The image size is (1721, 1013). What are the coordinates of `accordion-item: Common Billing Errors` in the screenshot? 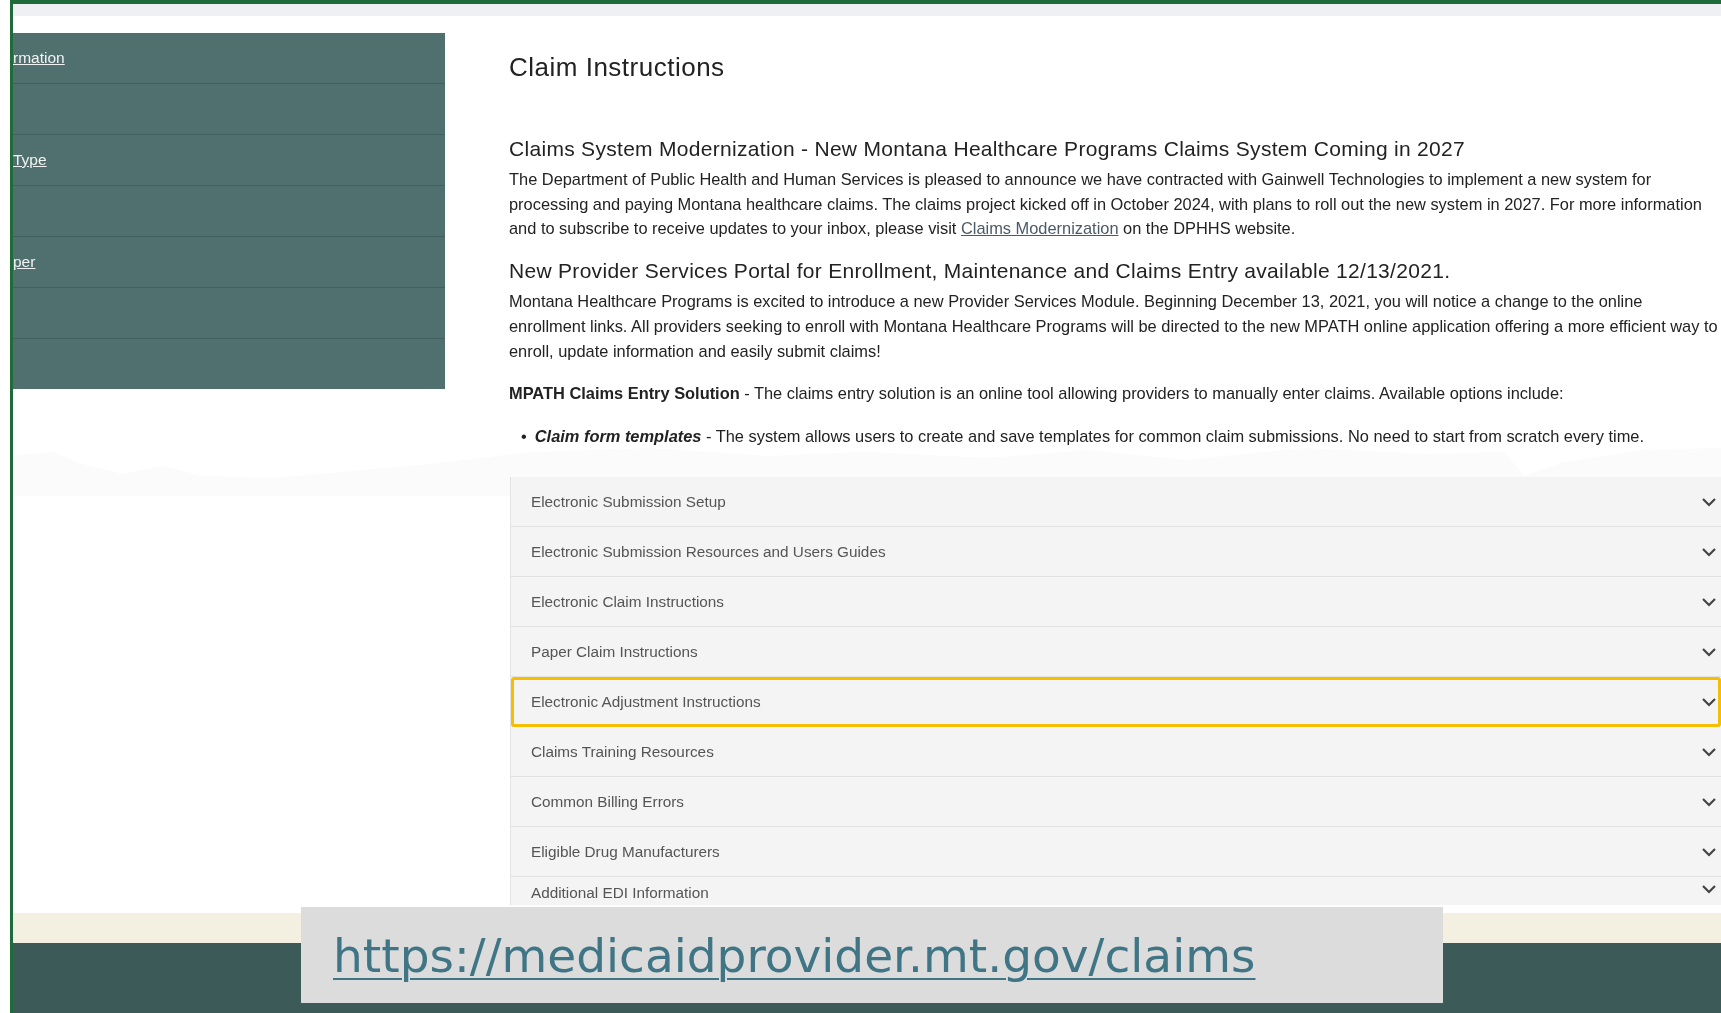 It's located at (1116, 802).